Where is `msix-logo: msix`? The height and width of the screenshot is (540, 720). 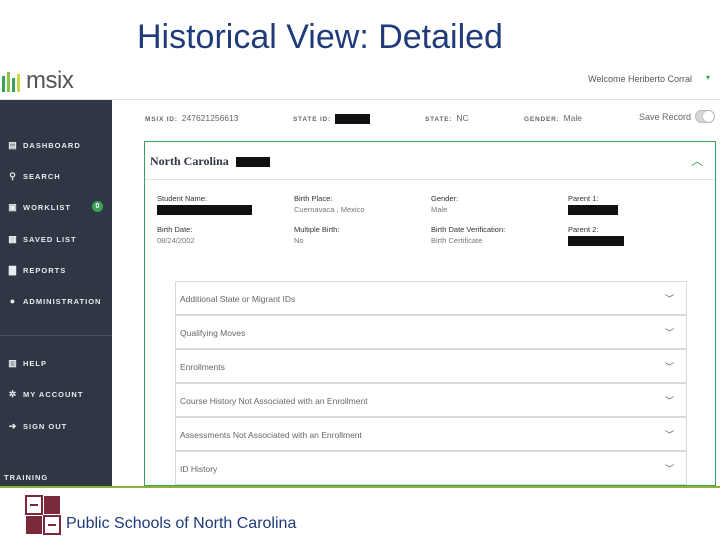
msix-logo: msix is located at coordinates (38, 81).